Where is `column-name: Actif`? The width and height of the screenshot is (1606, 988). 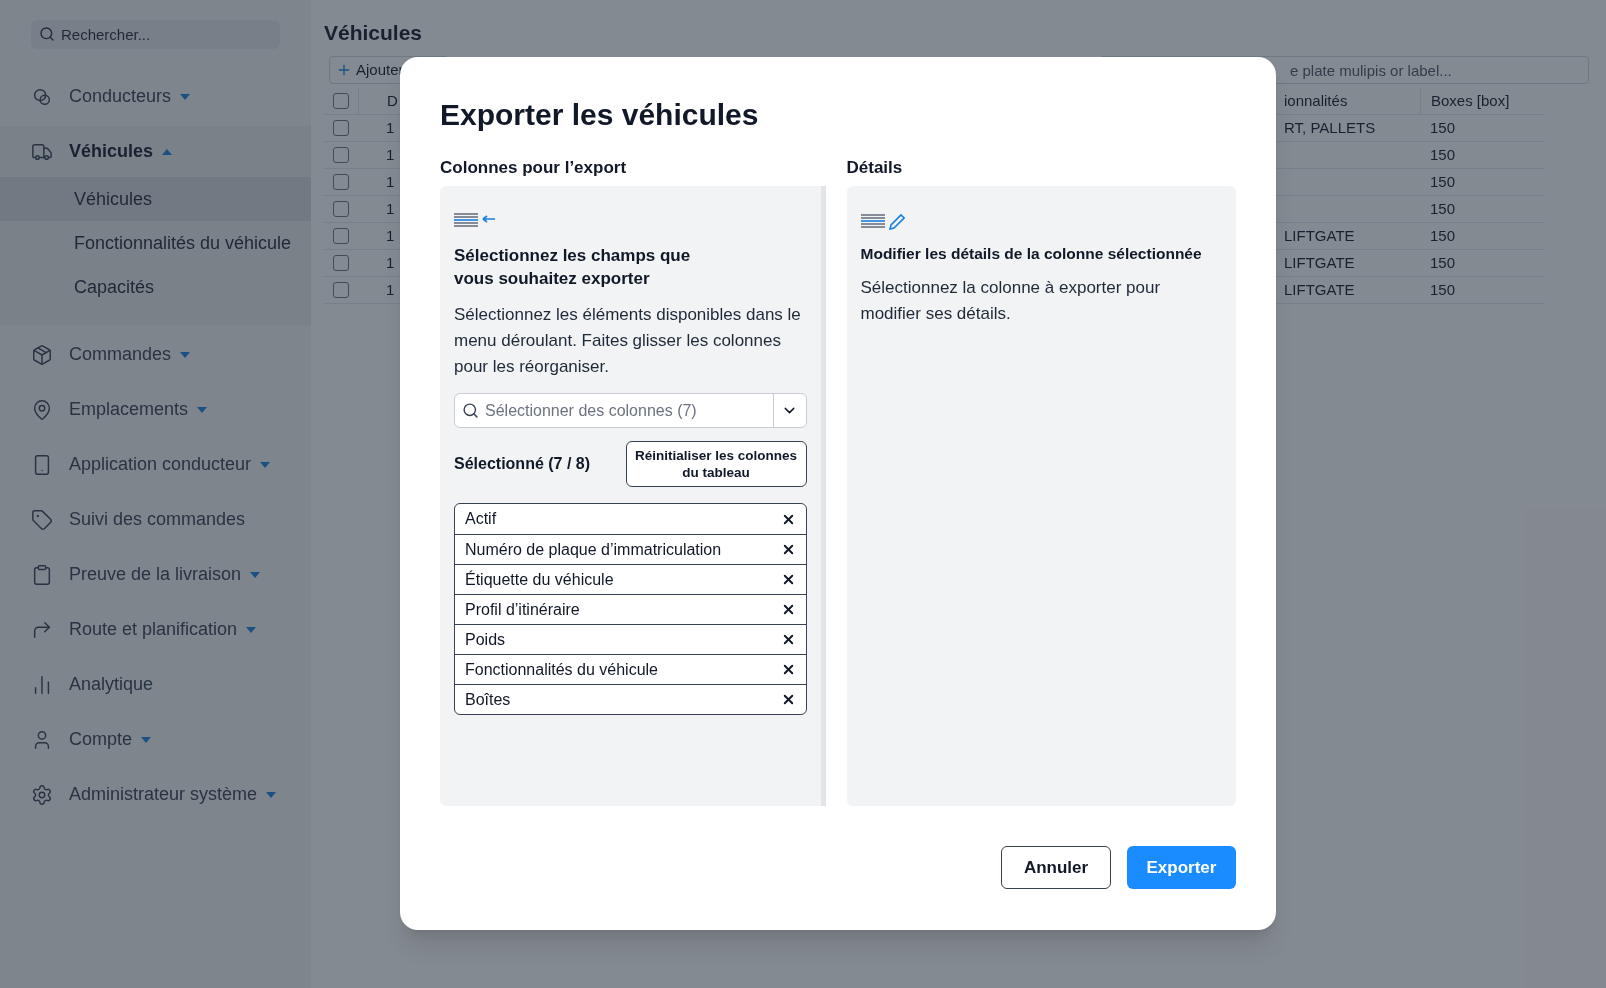
column-name: Actif is located at coordinates (481, 519).